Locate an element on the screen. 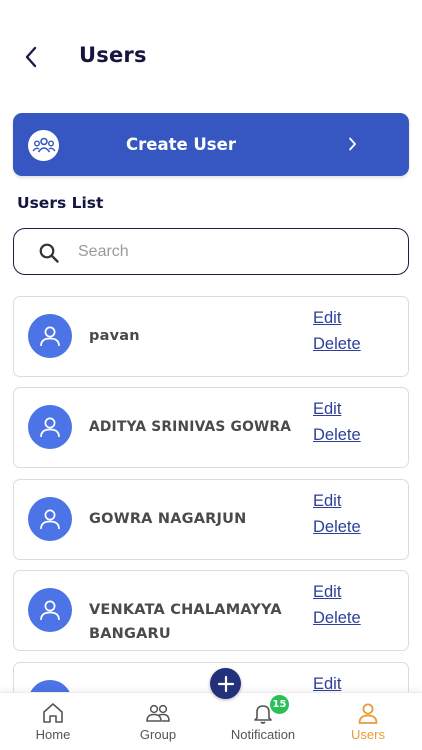 Image resolution: width=422 pixels, height=750 pixels. header: Users is located at coordinates (211, 55).